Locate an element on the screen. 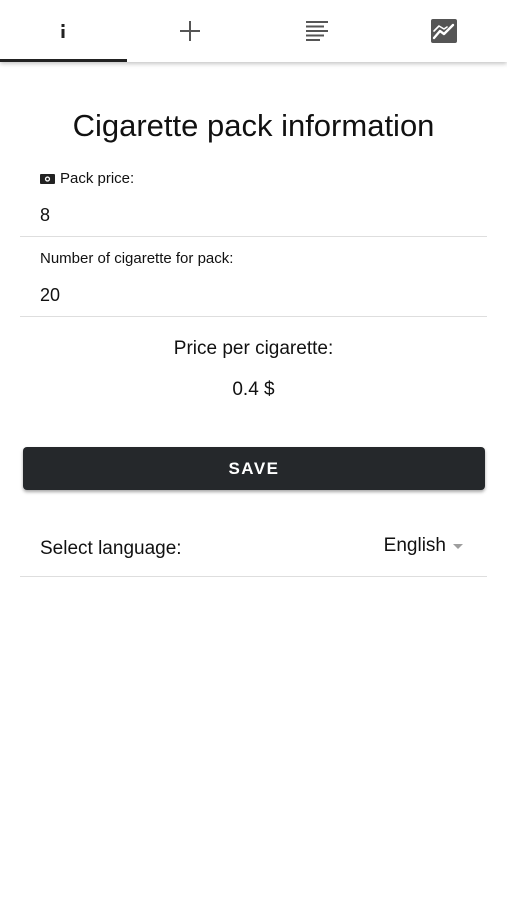  tab-chart is located at coordinates (443, 31).